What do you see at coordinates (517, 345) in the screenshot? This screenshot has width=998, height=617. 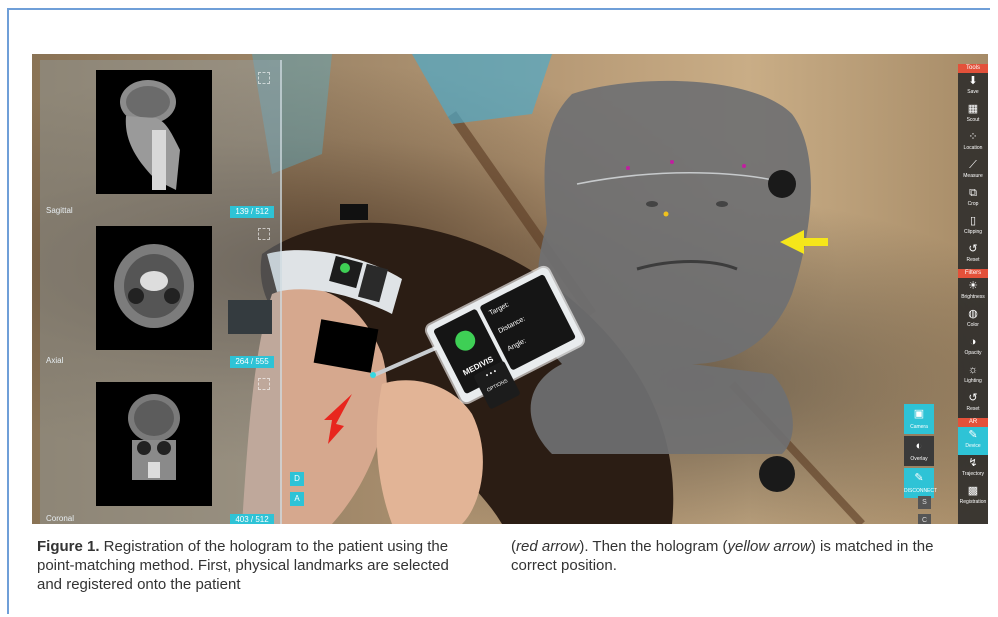 I see `angle-label: Angle:` at bounding box center [517, 345].